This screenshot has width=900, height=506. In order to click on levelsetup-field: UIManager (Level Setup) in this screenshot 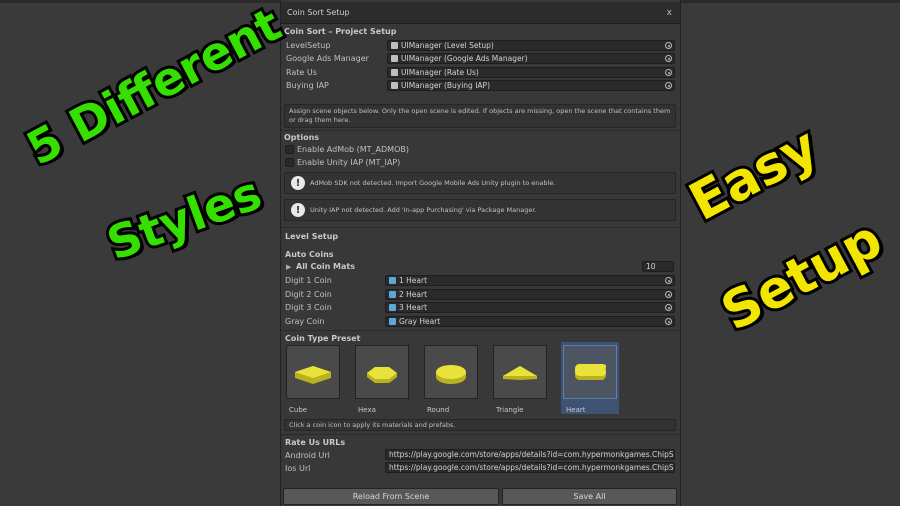, I will do `click(531, 45)`.